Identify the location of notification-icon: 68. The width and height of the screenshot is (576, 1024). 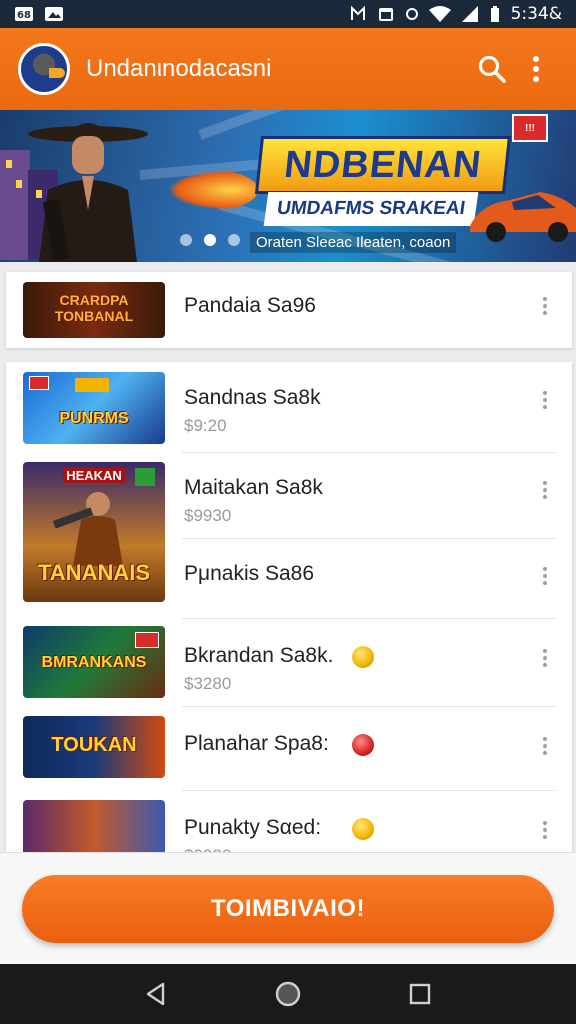
(24, 14).